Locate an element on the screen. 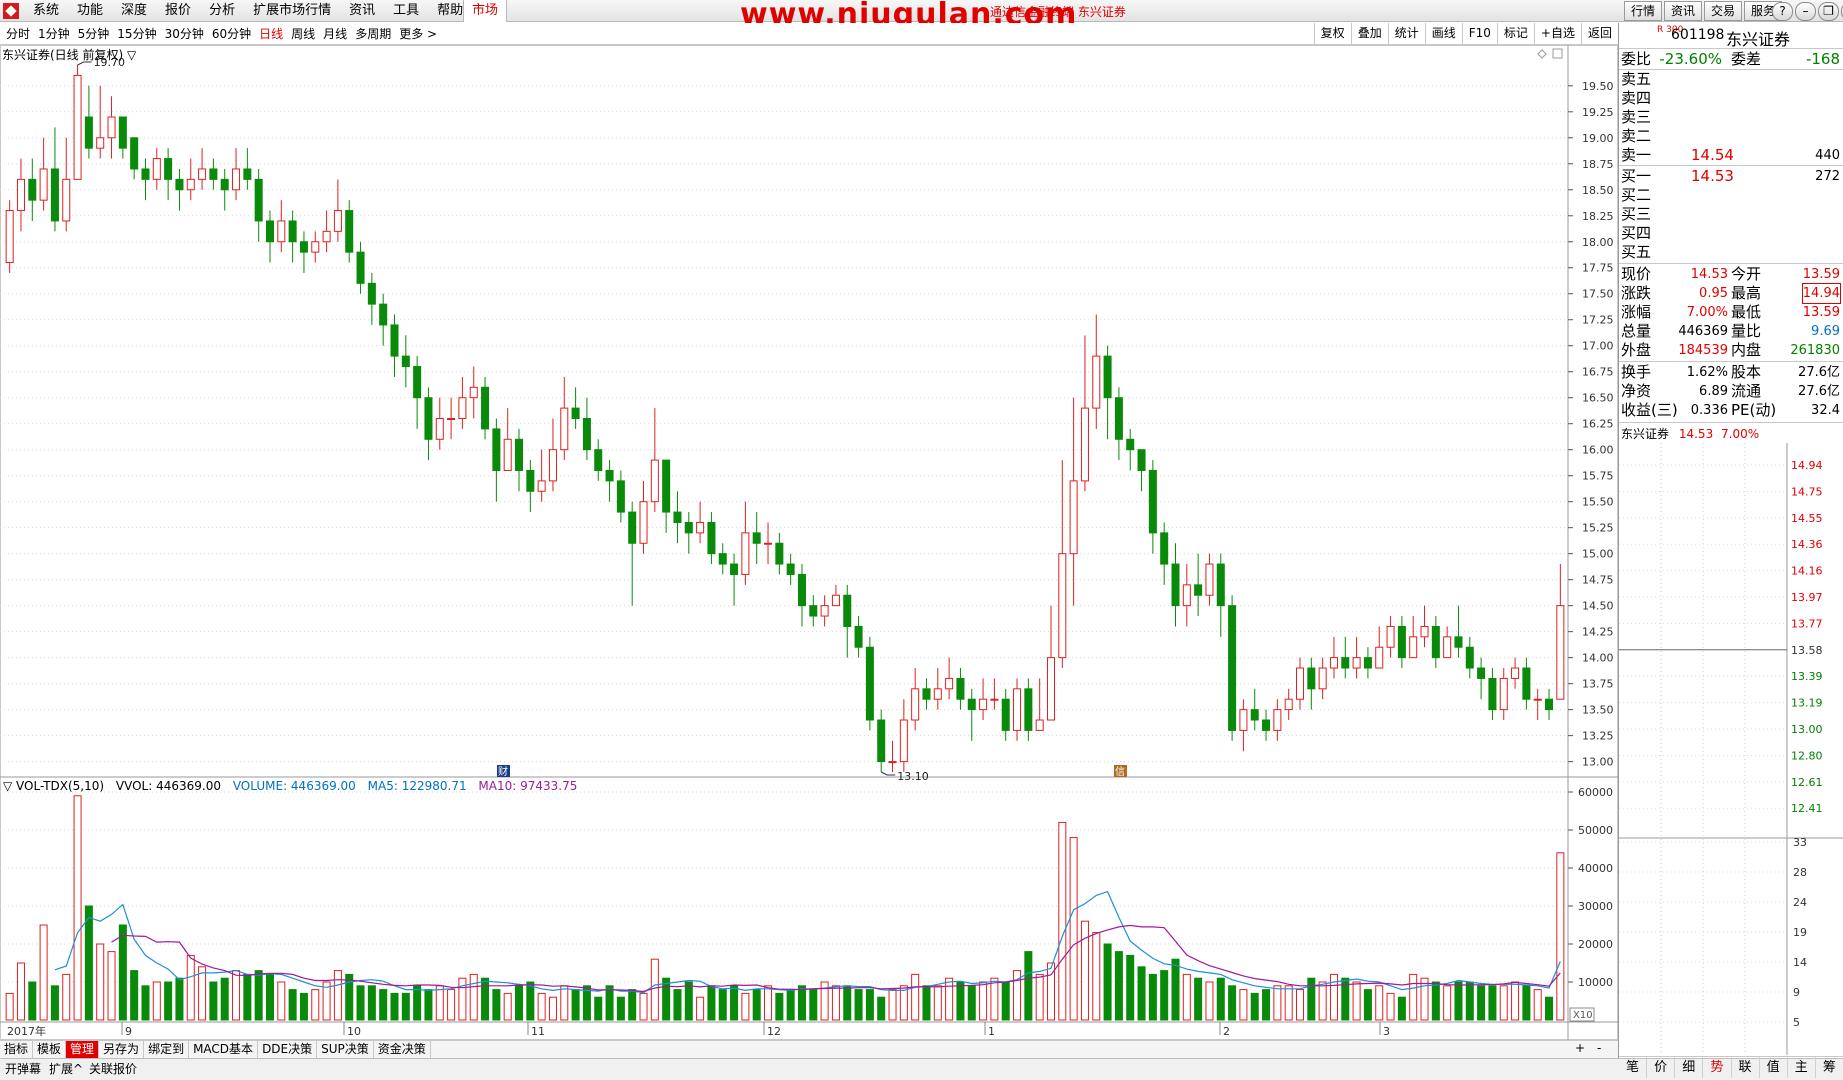  stat-value: 14.53 is located at coordinates (1709, 274).